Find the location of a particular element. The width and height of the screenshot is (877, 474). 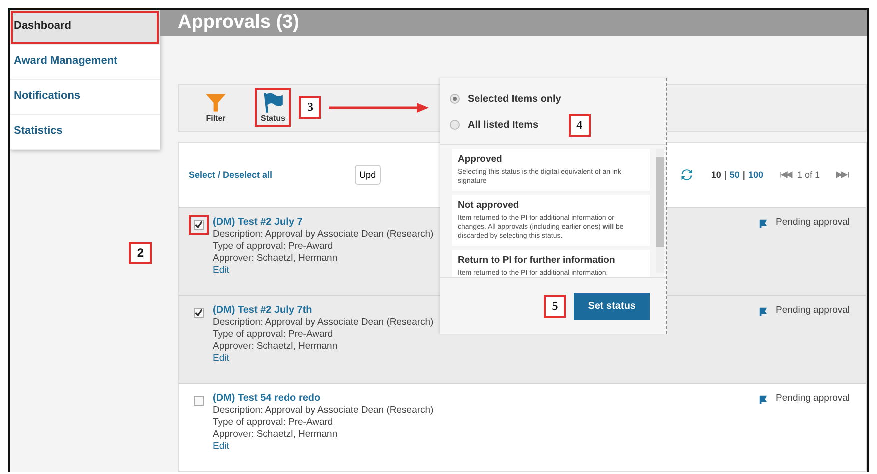

page-size-link: 100 is located at coordinates (756, 175).